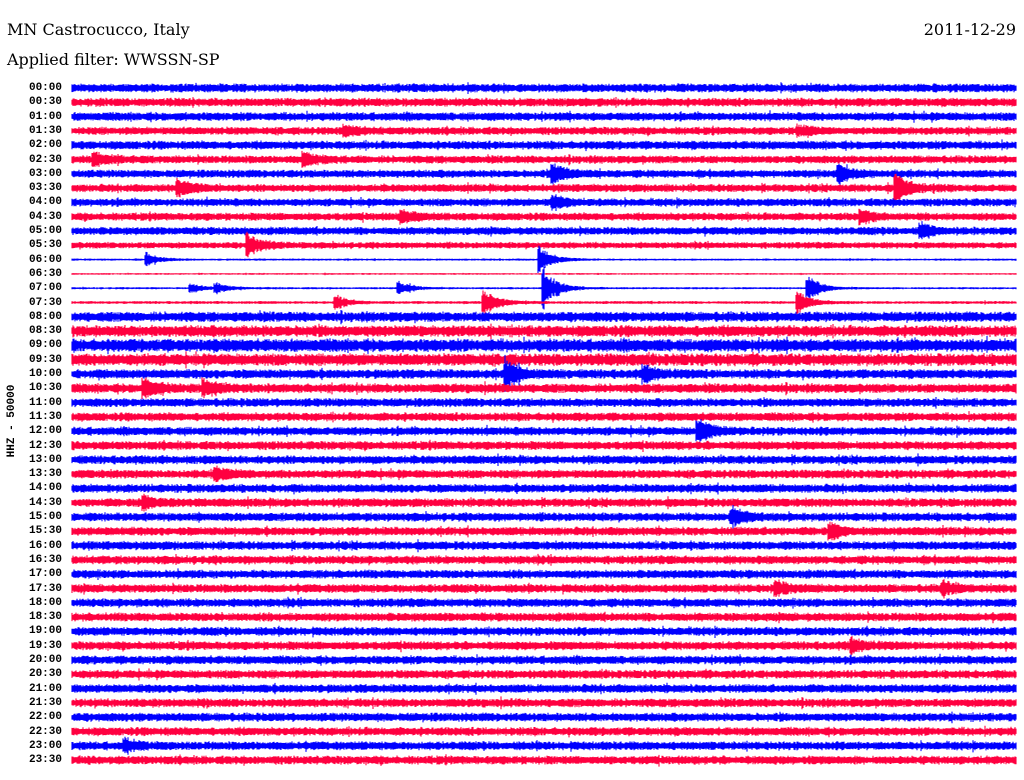  What do you see at coordinates (544, 646) in the screenshot?
I see `trace-row-1930` at bounding box center [544, 646].